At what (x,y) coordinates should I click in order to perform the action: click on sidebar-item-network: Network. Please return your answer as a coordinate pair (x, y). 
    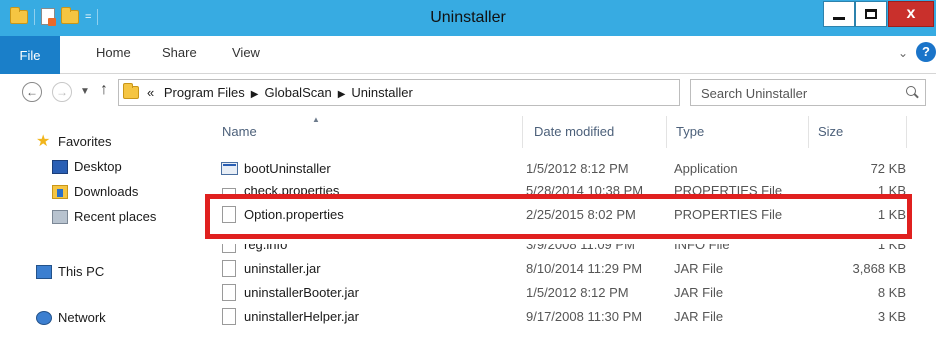
    Looking at the image, I should click on (71, 317).